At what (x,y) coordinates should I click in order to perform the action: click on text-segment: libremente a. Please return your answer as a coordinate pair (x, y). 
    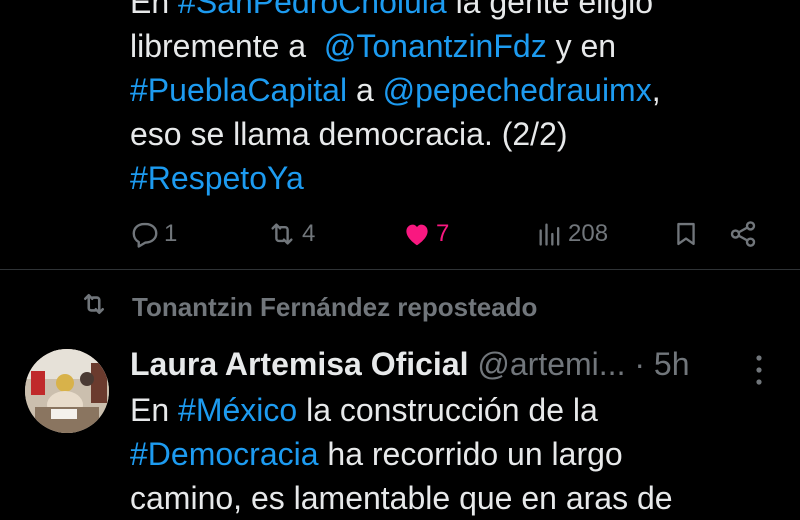
    Looking at the image, I should click on (227, 46).